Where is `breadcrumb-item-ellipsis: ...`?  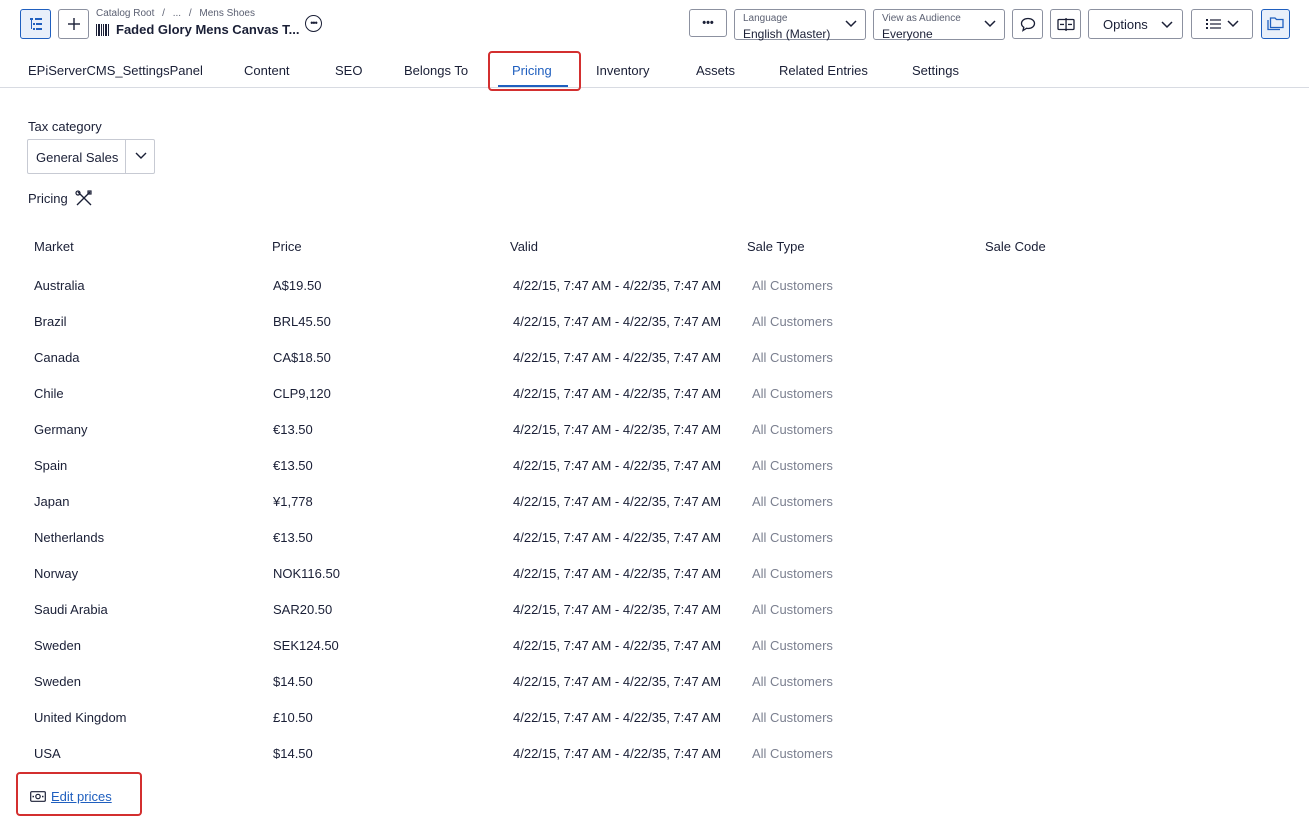
breadcrumb-item-ellipsis: ... is located at coordinates (177, 13).